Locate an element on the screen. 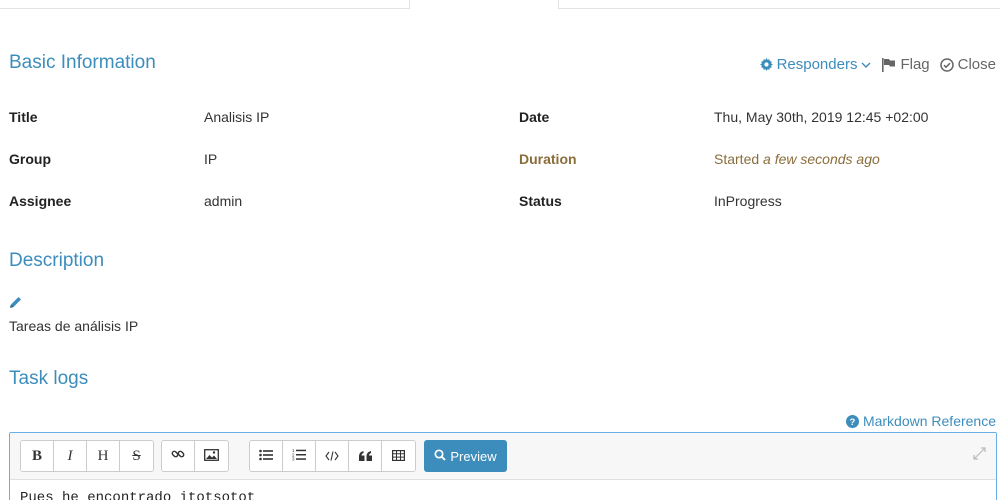 The height and width of the screenshot is (500, 1000). assignee-label: Assignee is located at coordinates (40, 201).